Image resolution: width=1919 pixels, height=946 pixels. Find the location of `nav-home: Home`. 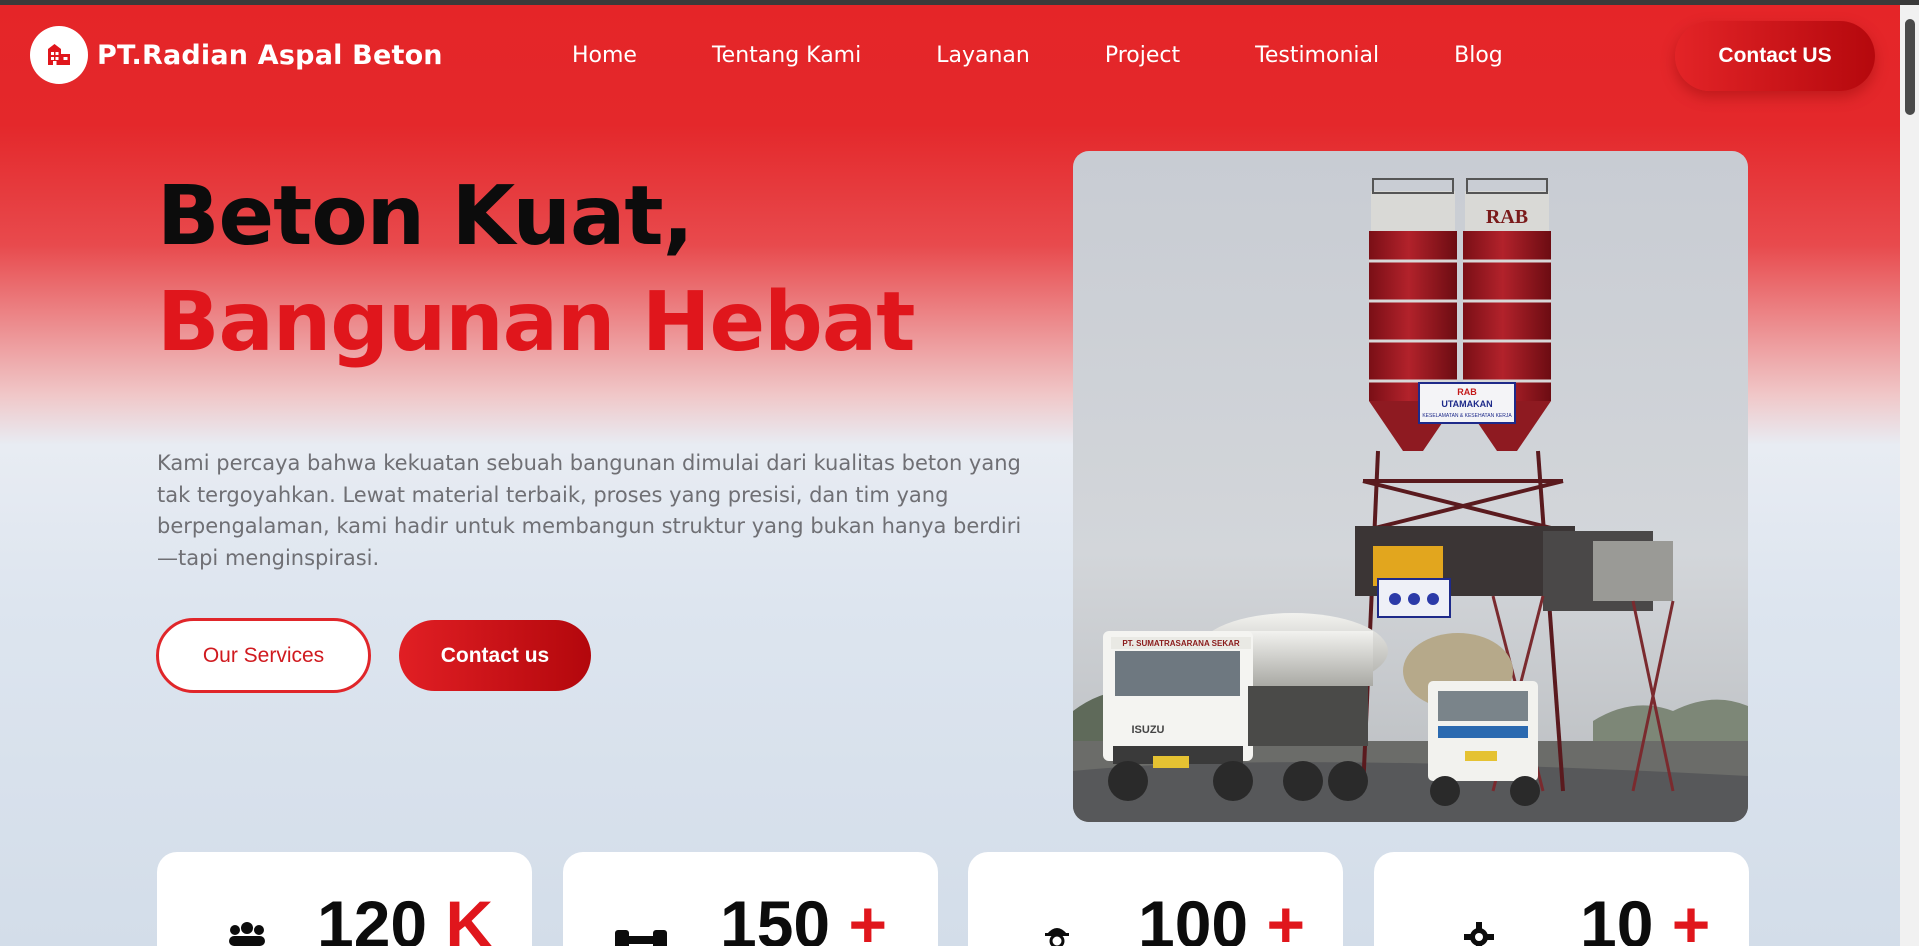

nav-home: Home is located at coordinates (604, 55).